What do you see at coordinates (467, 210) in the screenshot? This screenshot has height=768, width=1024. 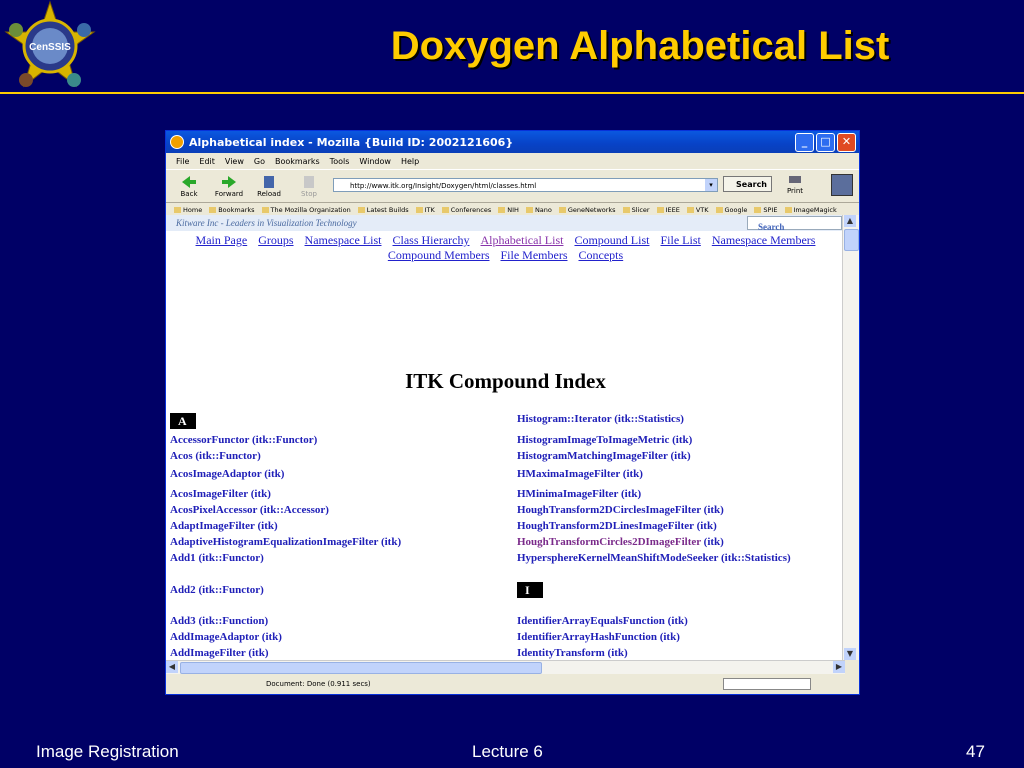 I see `bookmark-conferences: Conferences` at bounding box center [467, 210].